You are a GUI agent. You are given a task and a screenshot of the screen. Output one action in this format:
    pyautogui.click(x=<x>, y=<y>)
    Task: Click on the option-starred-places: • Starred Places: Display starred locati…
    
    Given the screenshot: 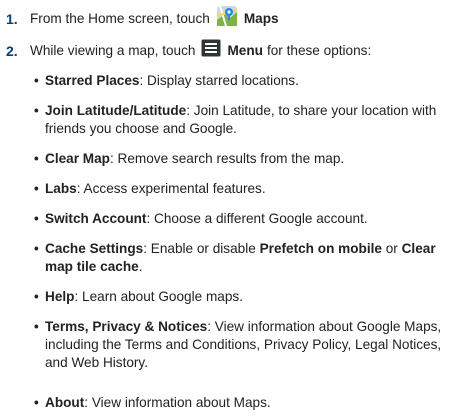 What is the action you would take?
    pyautogui.click(x=243, y=81)
    